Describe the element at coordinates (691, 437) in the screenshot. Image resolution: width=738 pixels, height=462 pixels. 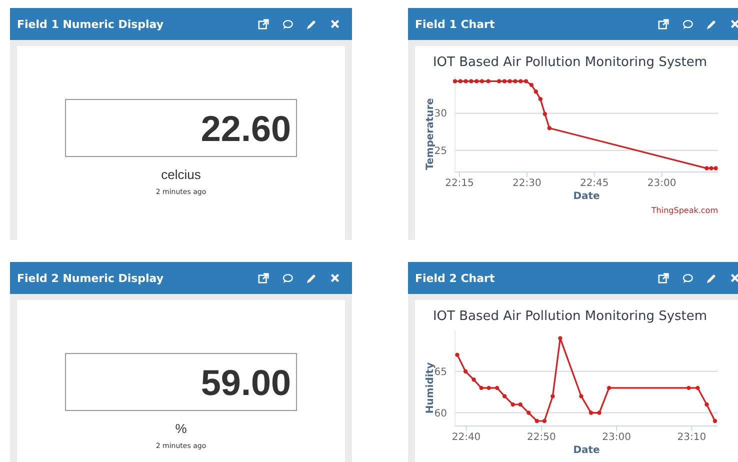
I see `x-tick-label: 23:10` at that location.